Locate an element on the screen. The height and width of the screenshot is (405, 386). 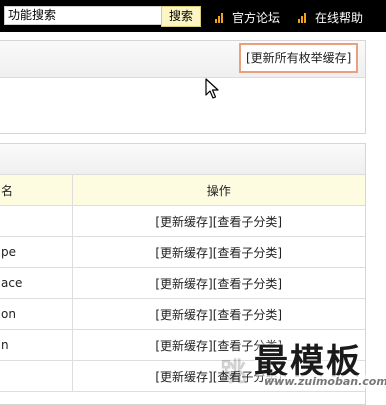
watermark-url: www.zuimoban.com is located at coordinates (325, 381).